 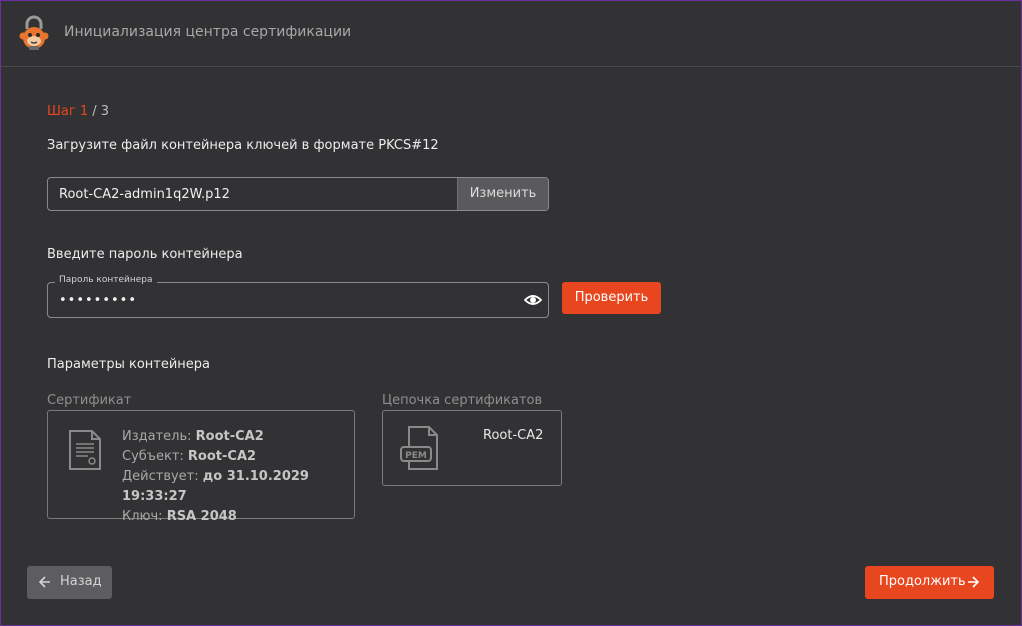 What do you see at coordinates (611, 298) in the screenshot?
I see `verify-button: Проверить` at bounding box center [611, 298].